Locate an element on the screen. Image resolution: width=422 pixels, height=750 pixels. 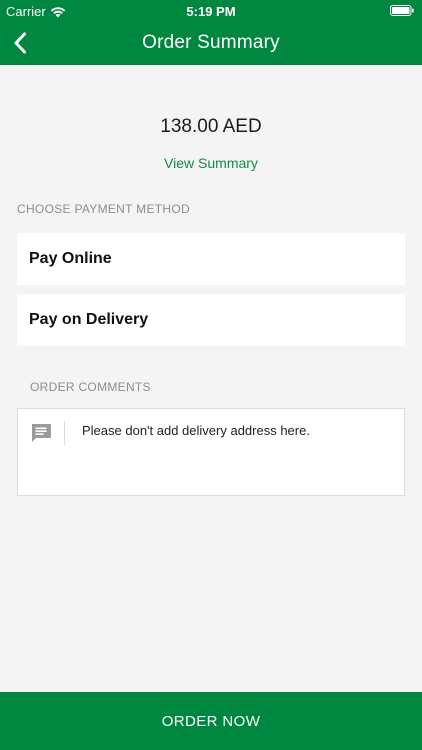
pay-online-option: Pay Online is located at coordinates (211, 259).